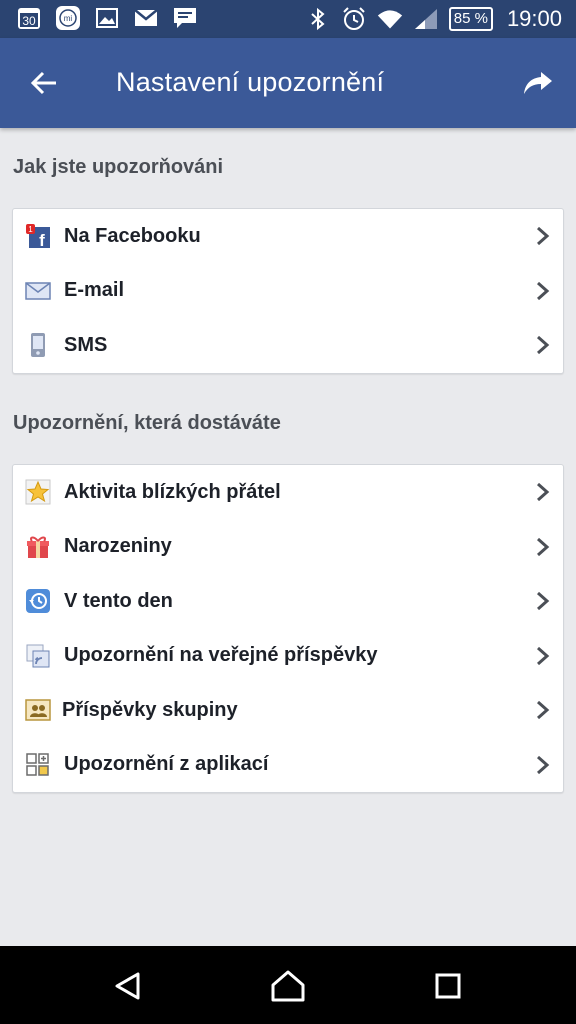  What do you see at coordinates (185, 18) in the screenshot?
I see `message-icon` at bounding box center [185, 18].